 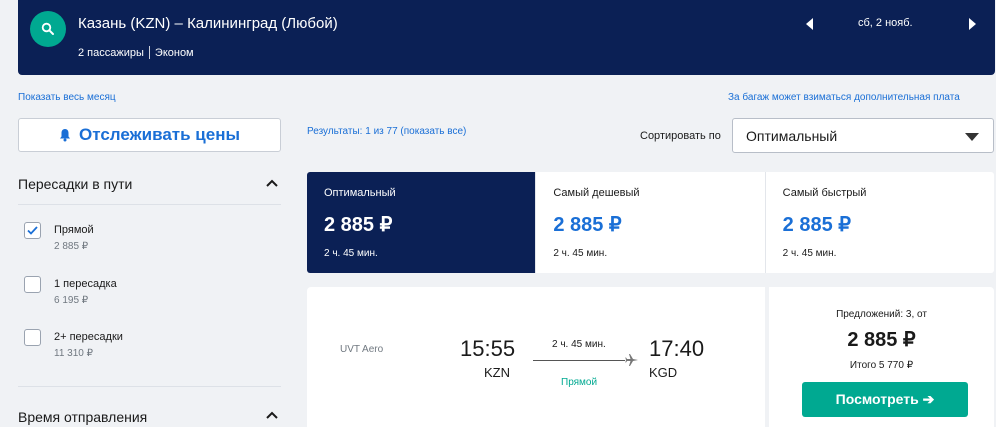 I want to click on route-line, so click(x=579, y=360).